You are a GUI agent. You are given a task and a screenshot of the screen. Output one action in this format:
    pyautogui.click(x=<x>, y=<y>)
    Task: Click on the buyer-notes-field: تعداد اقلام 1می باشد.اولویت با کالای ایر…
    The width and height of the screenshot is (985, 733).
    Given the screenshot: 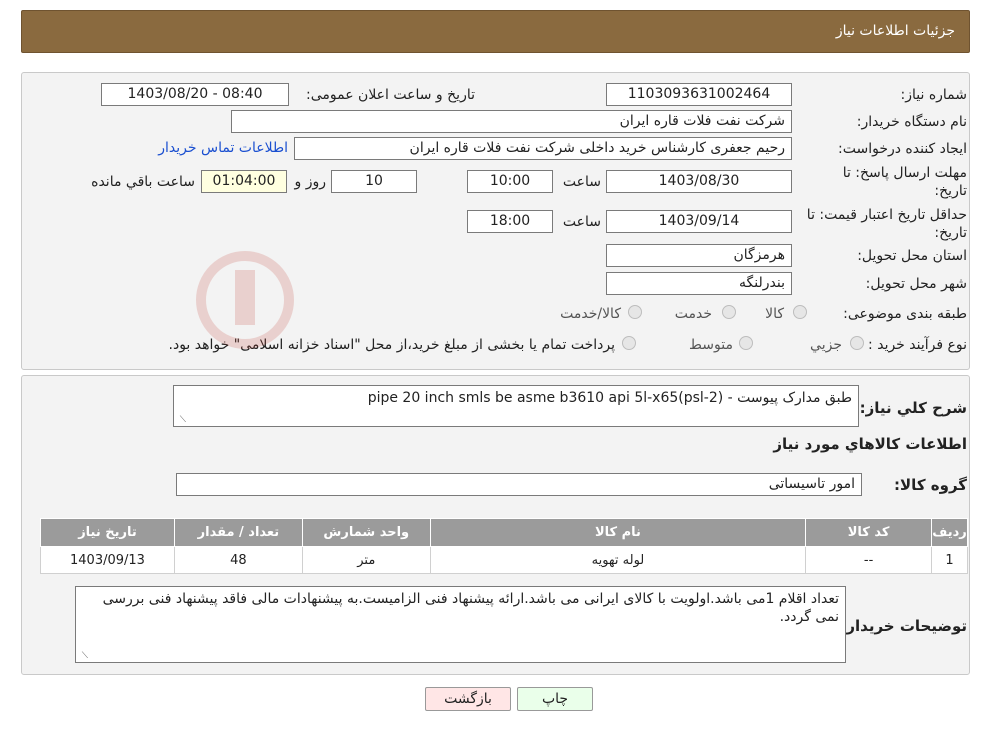 What is the action you would take?
    pyautogui.click(x=460, y=624)
    